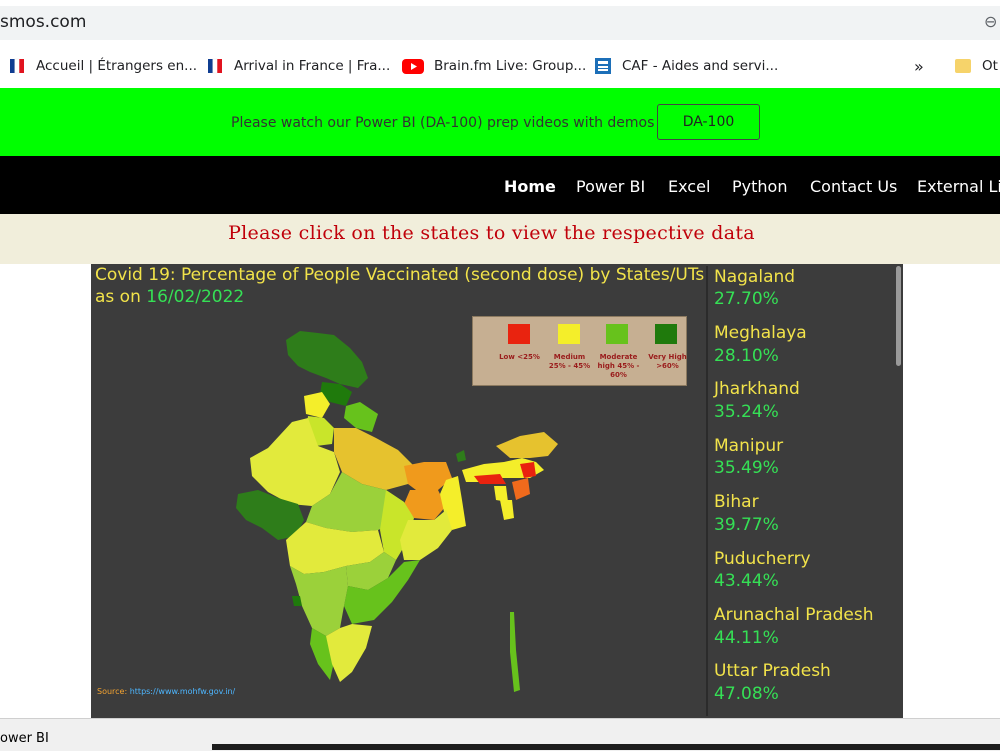 The height and width of the screenshot is (751, 1000). Describe the element at coordinates (413, 66) in the screenshot. I see `youtube-icon` at that location.